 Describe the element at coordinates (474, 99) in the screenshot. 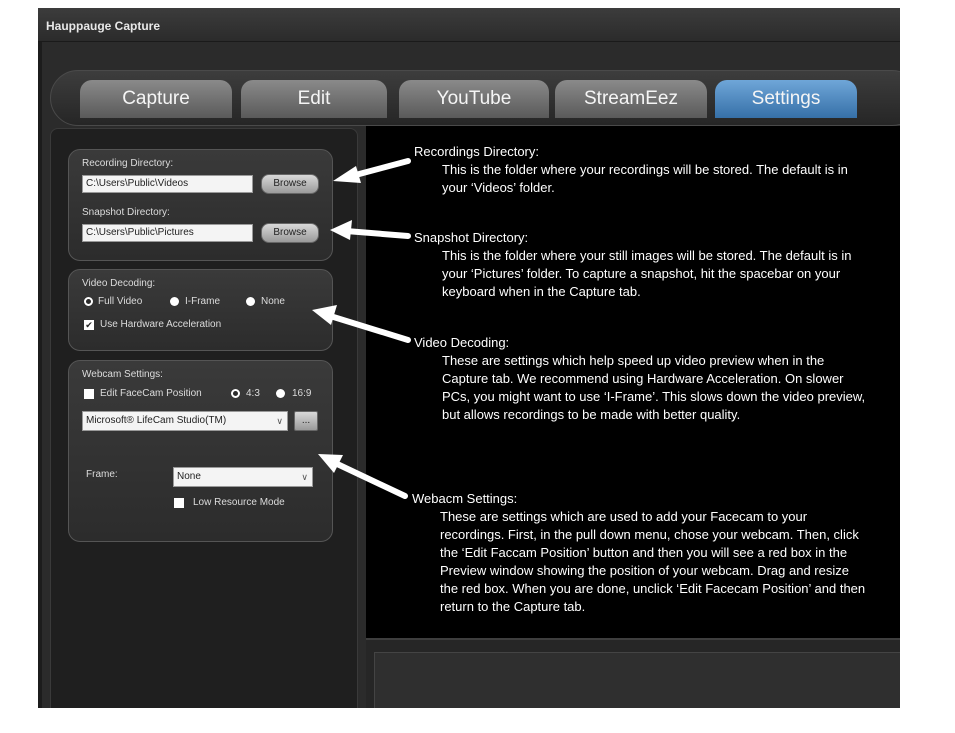

I see `tab-youtube: YouTube` at that location.